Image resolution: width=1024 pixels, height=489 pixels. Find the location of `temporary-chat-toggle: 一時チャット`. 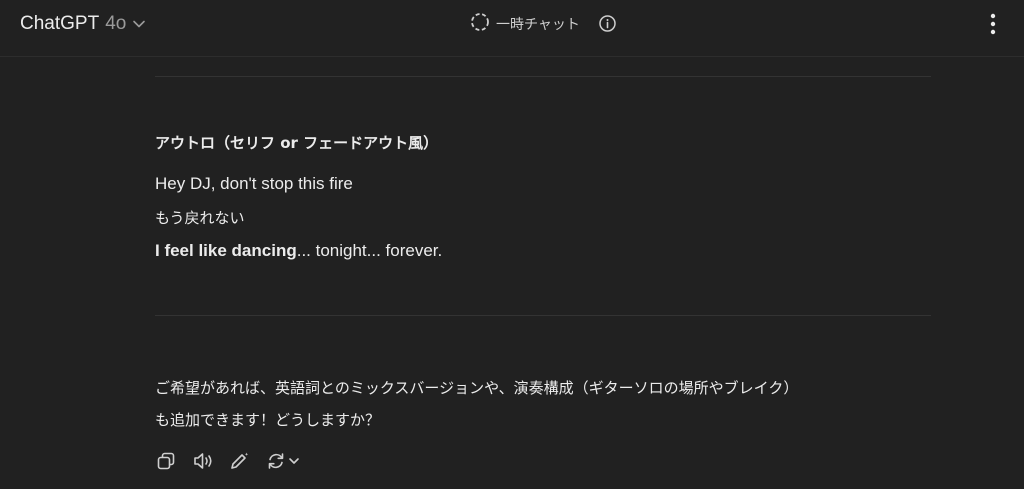

temporary-chat-toggle: 一時チャット is located at coordinates (525, 24).